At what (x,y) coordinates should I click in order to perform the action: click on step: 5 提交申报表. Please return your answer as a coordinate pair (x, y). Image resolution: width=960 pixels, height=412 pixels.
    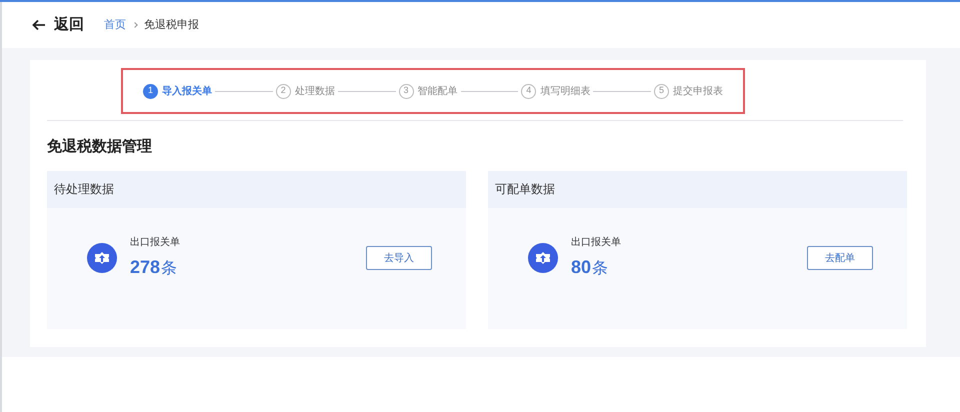
    Looking at the image, I should click on (688, 91).